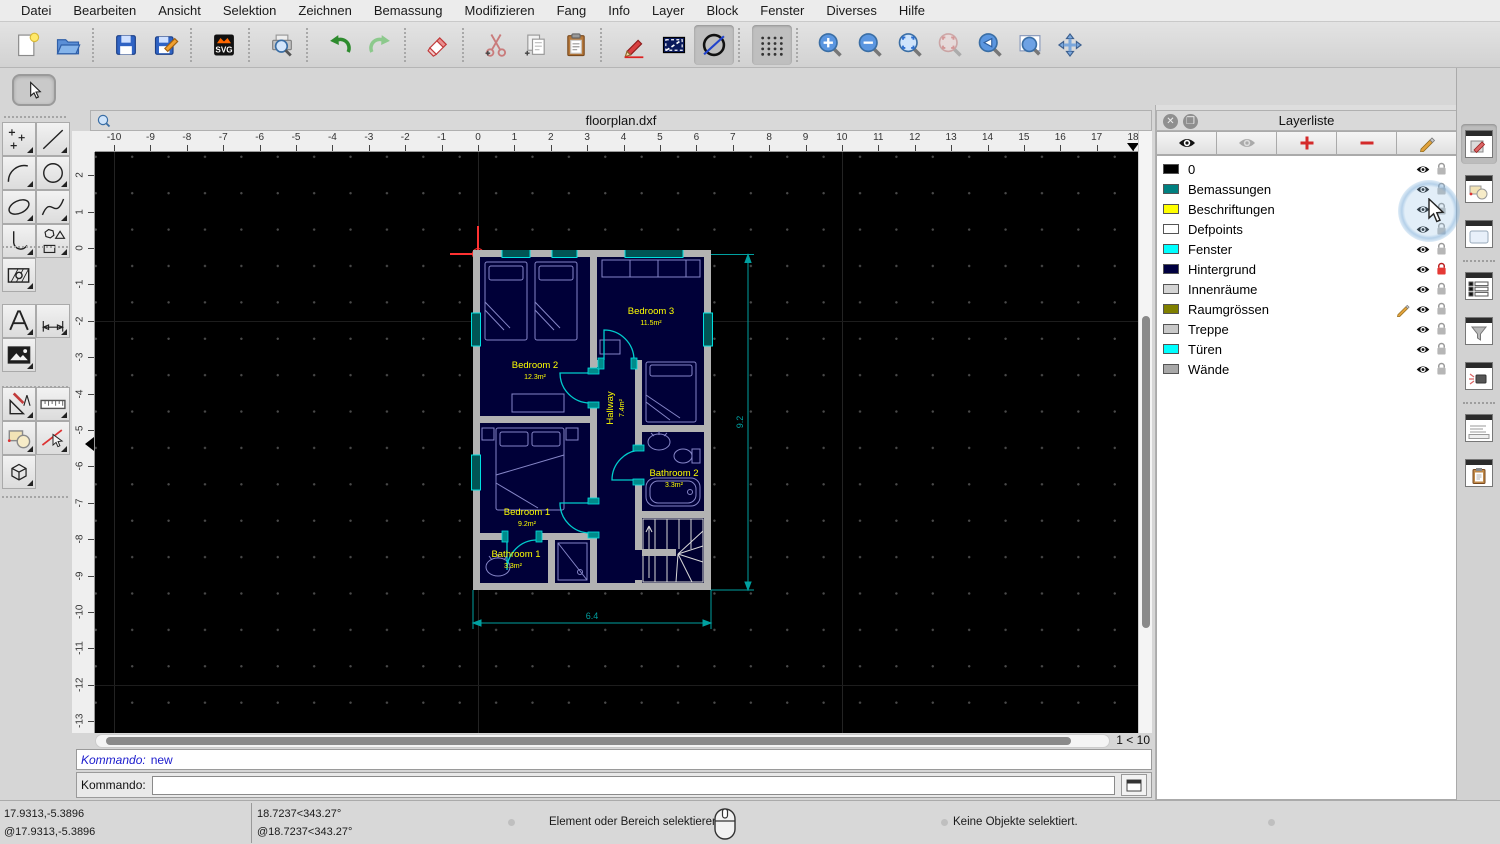 The height and width of the screenshot is (844, 1500). Describe the element at coordinates (633, 785) in the screenshot. I see `command-input` at that location.